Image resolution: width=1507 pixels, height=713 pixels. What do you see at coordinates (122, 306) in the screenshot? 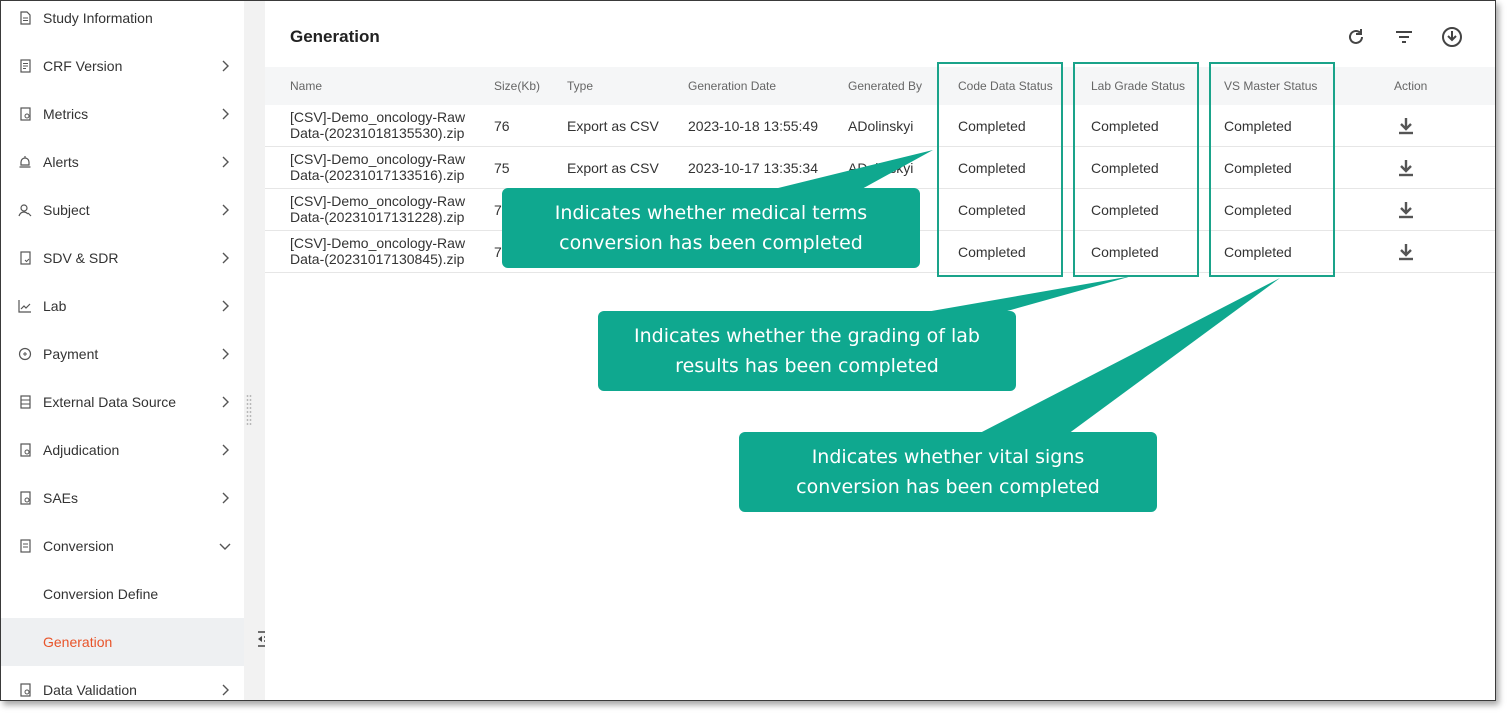
I see `sidebar-item-lab: Lab` at bounding box center [122, 306].